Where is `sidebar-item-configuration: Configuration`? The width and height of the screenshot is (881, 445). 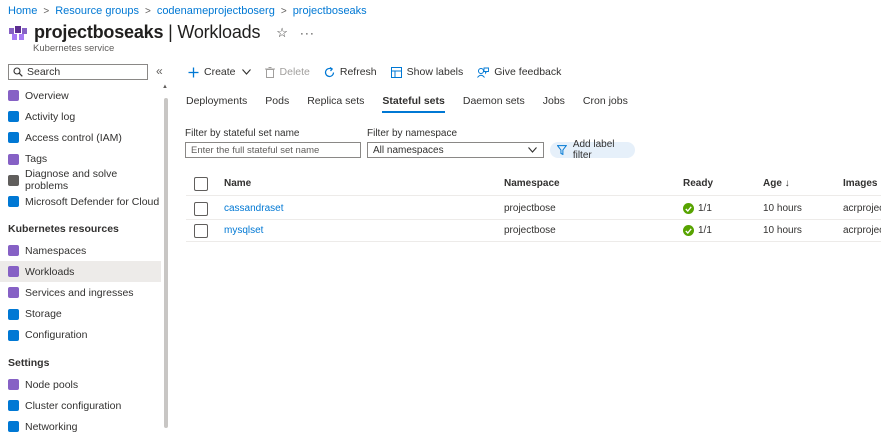
sidebar-item-configuration: Configuration is located at coordinates (80, 335).